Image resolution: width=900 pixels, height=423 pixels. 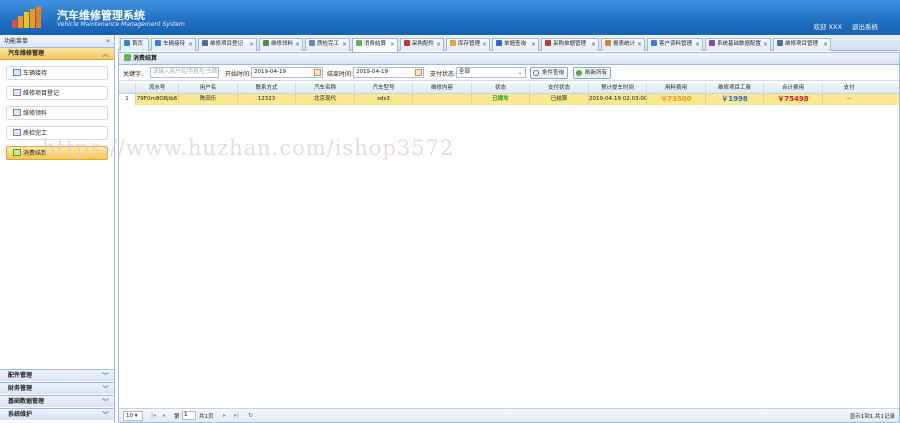 What do you see at coordinates (17, 112) in the screenshot?
I see `materials-icon` at bounding box center [17, 112].